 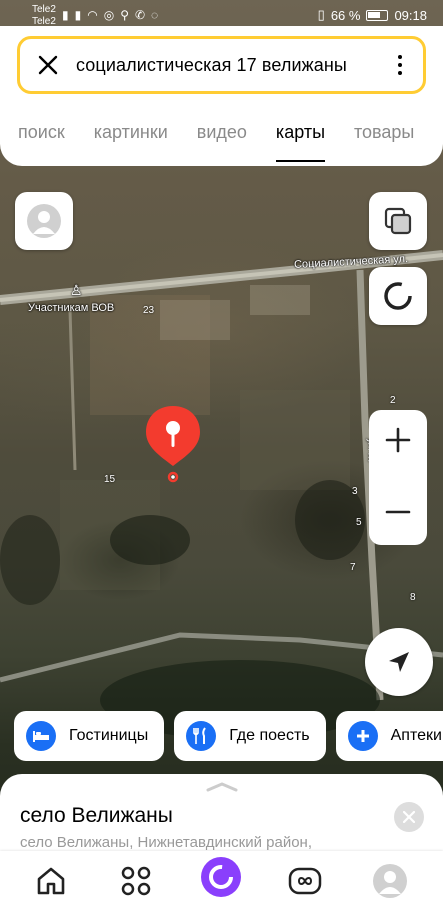 I want to click on more-menu-button, so click(x=400, y=65).